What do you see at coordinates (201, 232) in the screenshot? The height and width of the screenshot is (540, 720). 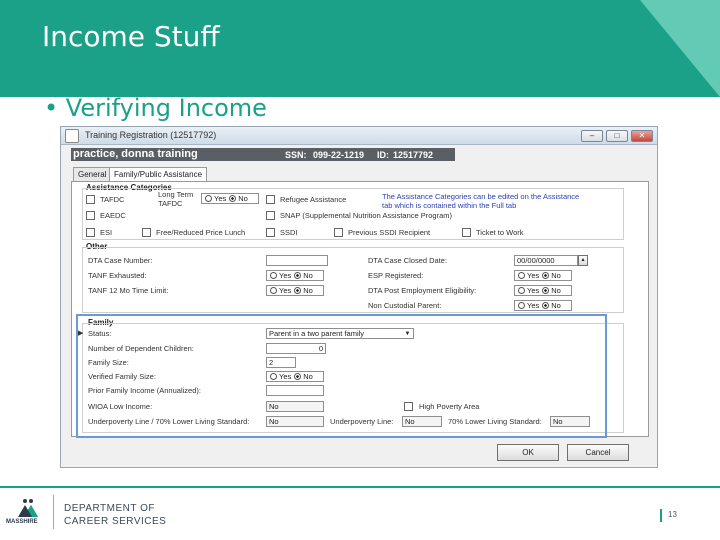 I see `free-lunch-label: Free/Reduced Price Lunch` at bounding box center [201, 232].